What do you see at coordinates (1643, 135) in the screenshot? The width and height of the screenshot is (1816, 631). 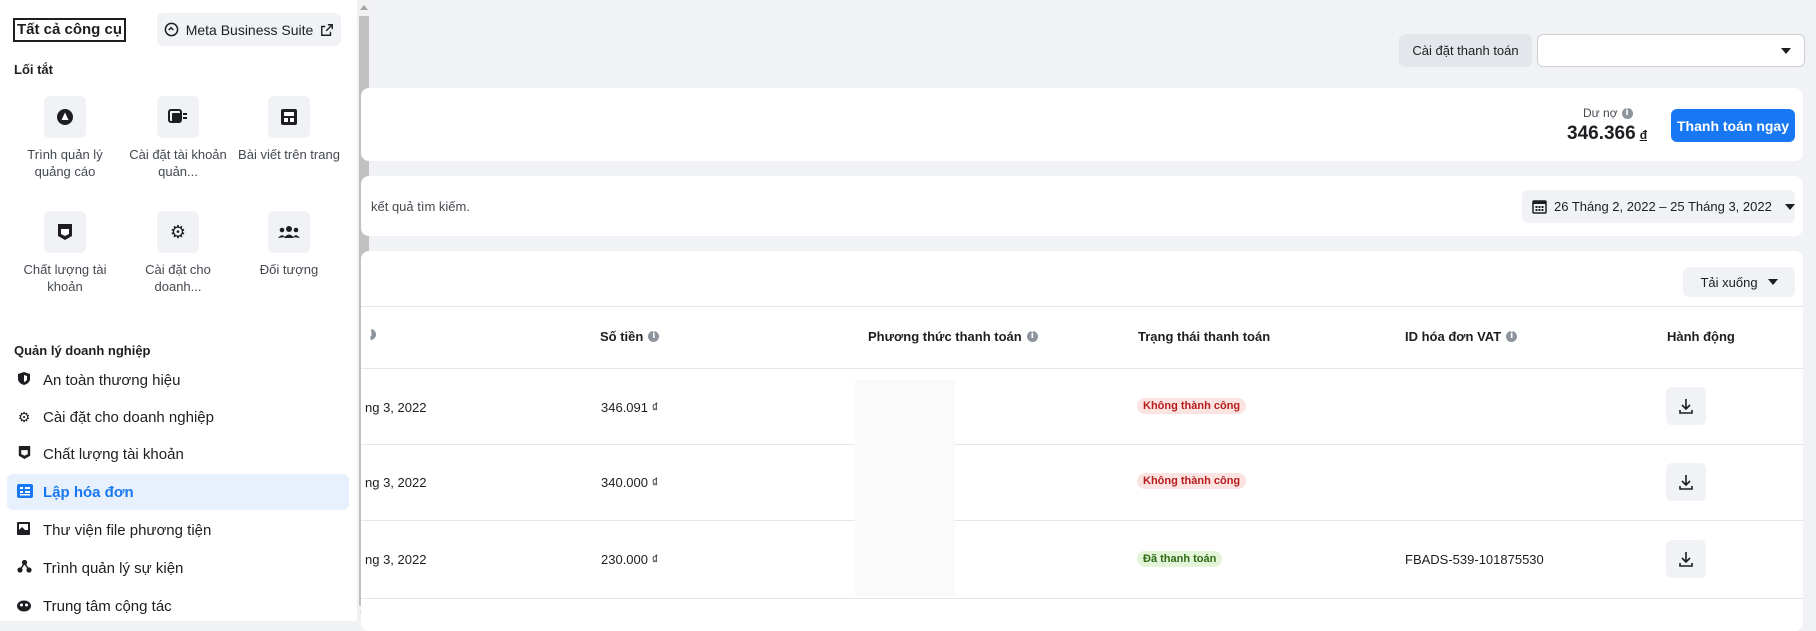 I see `currency-symbol: đ` at bounding box center [1643, 135].